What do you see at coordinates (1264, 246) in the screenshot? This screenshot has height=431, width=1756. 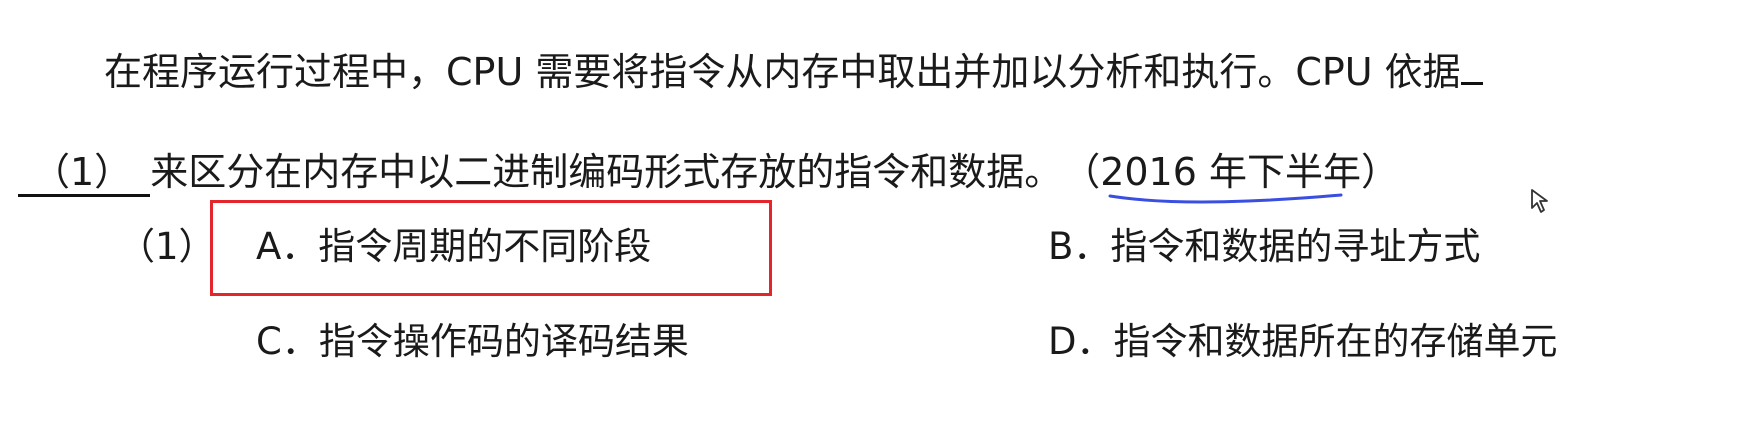 I see `option-b: B．指令和数据的寻址方式` at bounding box center [1264, 246].